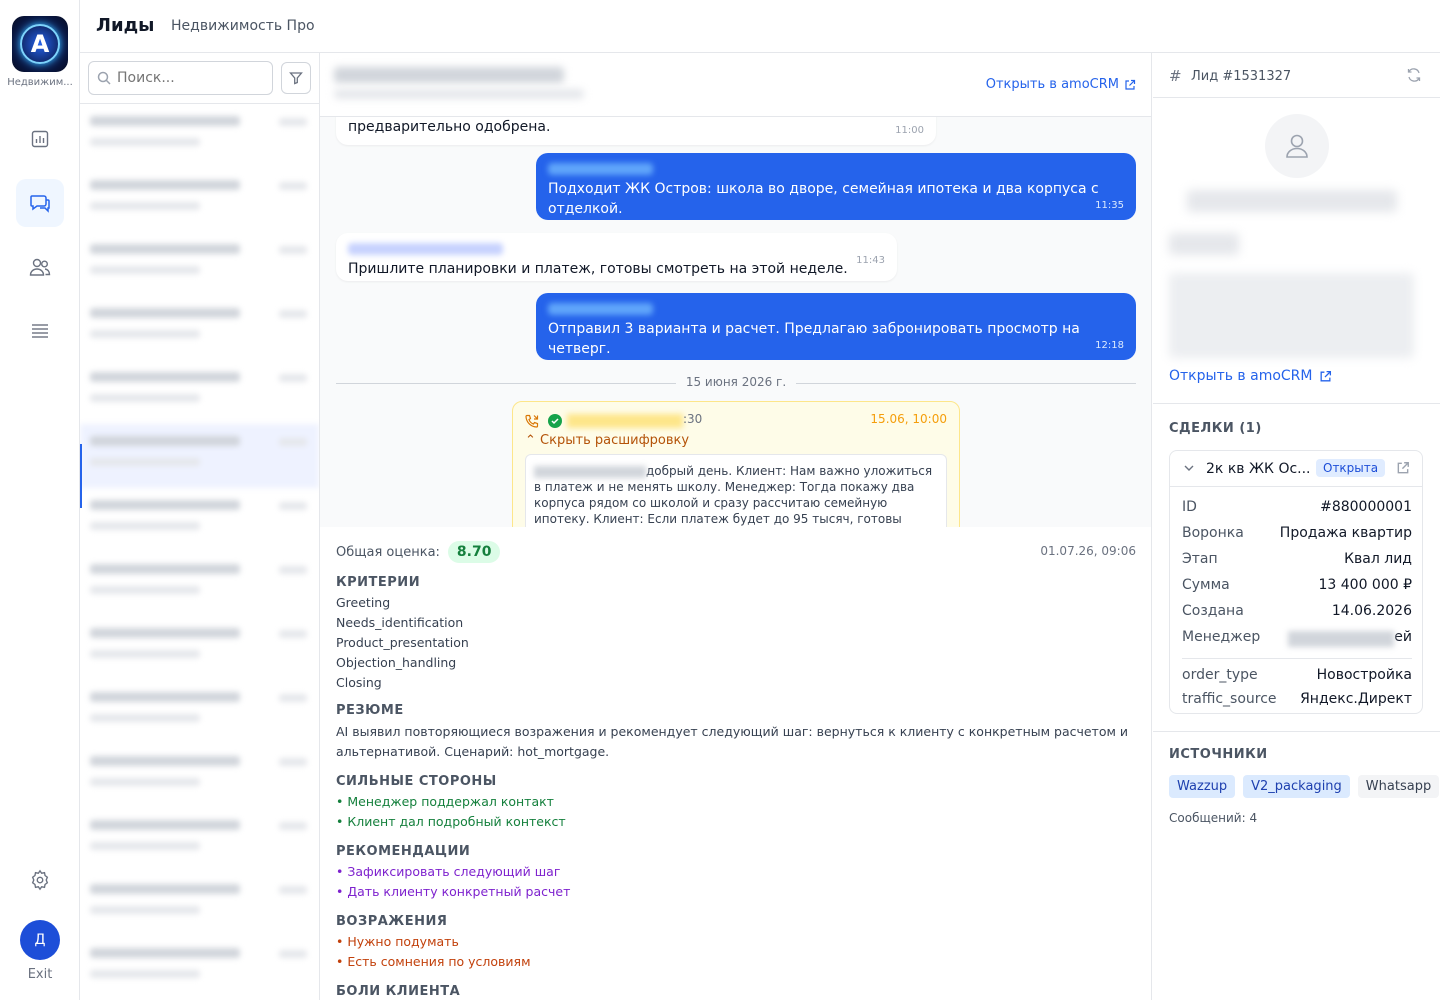 This screenshot has height=1000, width=1440. What do you see at coordinates (1175, 76) in the screenshot?
I see `hash-icon: #` at bounding box center [1175, 76].